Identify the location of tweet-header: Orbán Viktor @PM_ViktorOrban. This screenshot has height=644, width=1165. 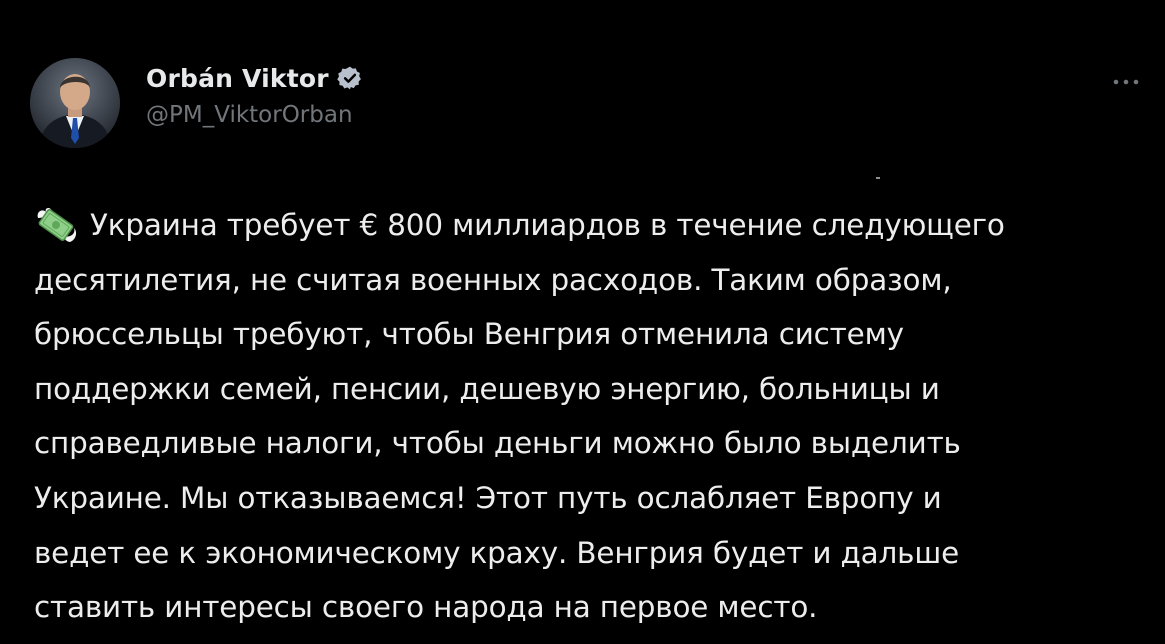
(254, 94).